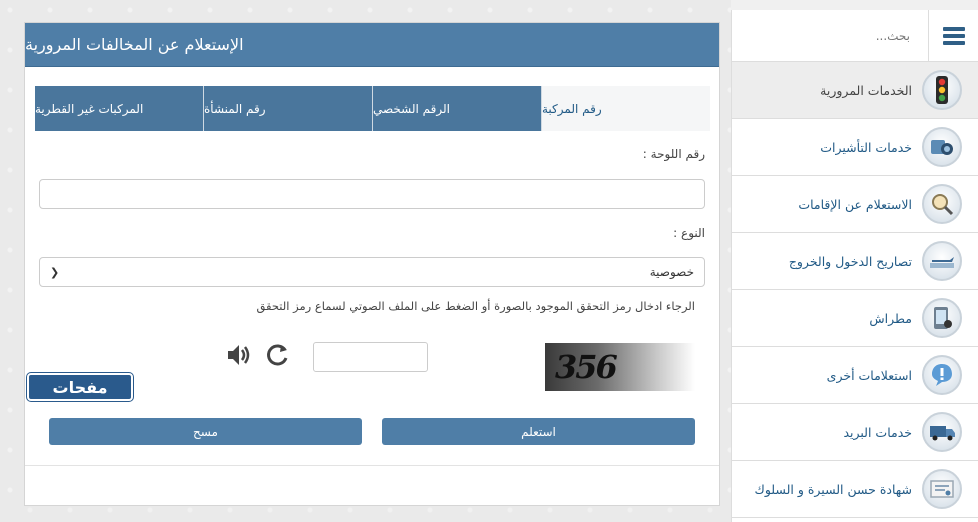 This screenshot has height=522, width=978. Describe the element at coordinates (942, 318) in the screenshot. I see `metrash-icon` at that location.